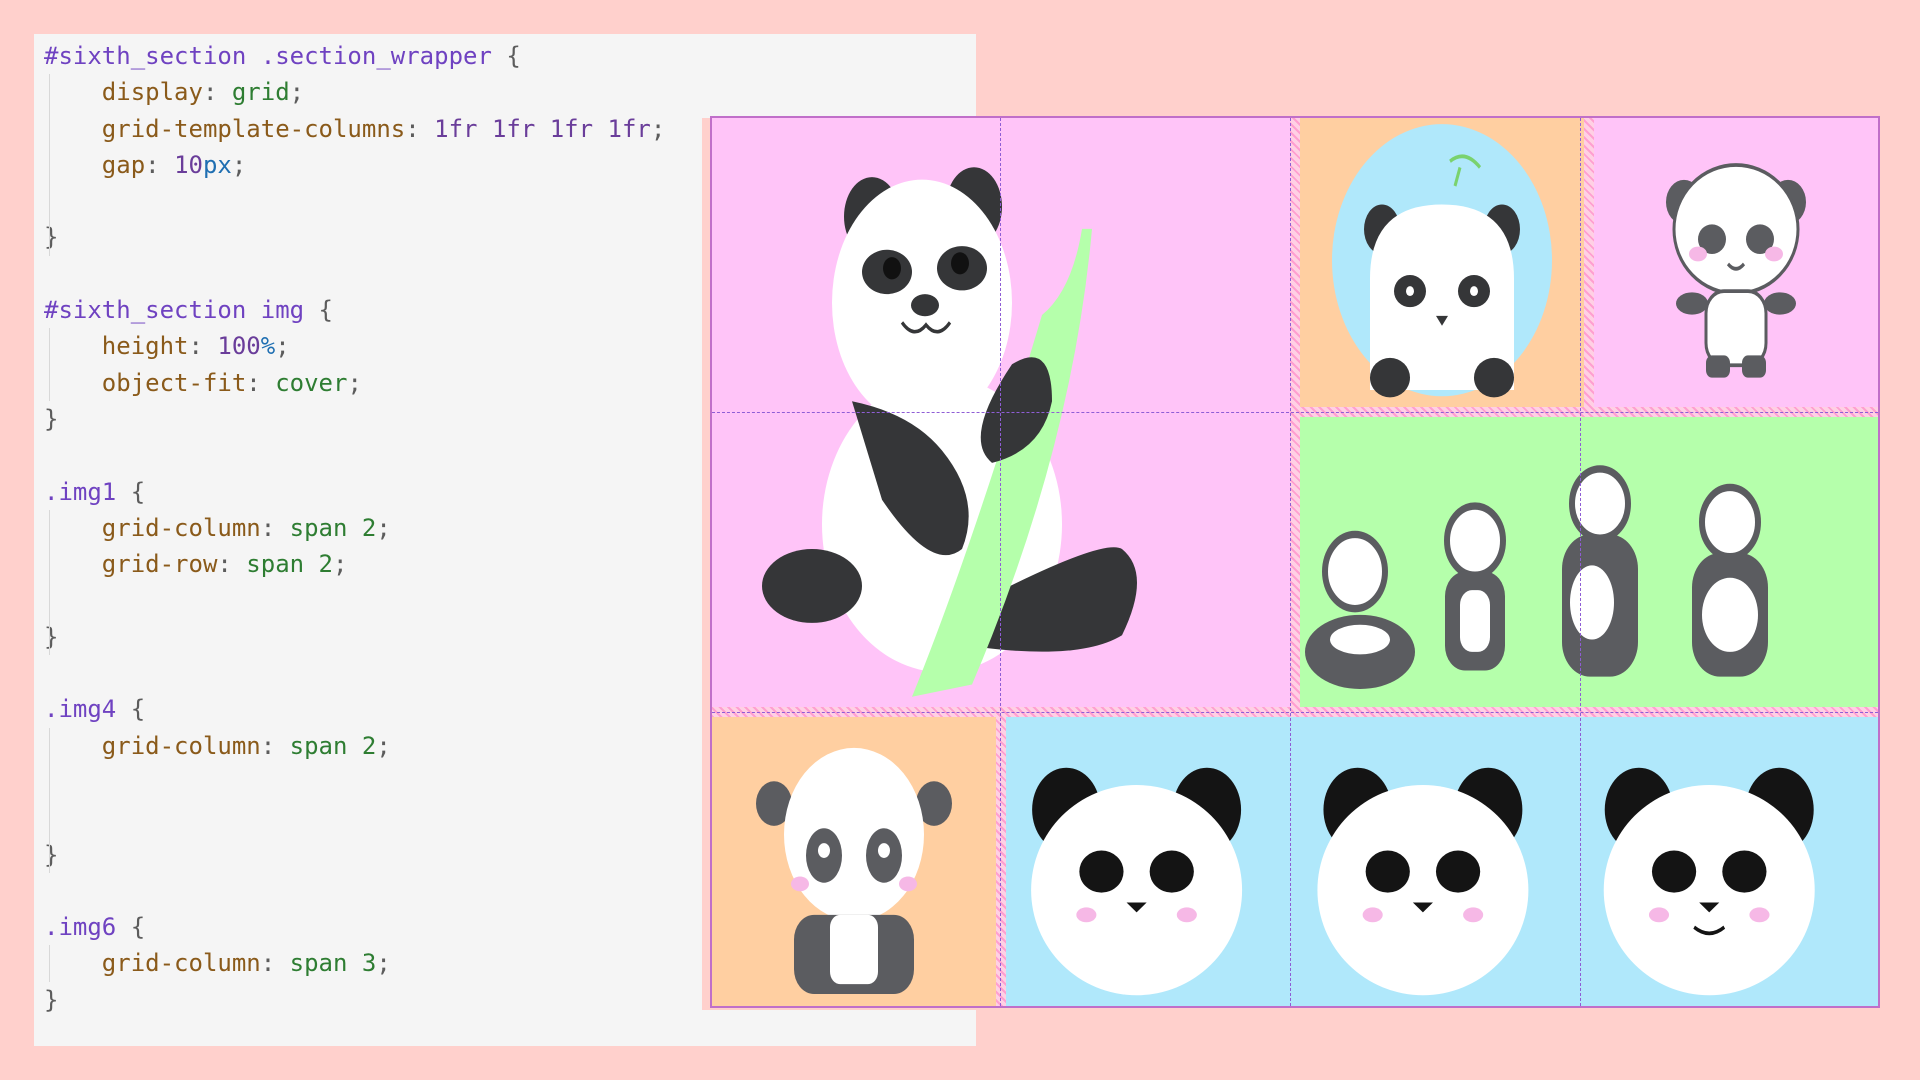 This screenshot has height=1080, width=1920. What do you see at coordinates (260, 92) in the screenshot?
I see `code-token: grid` at bounding box center [260, 92].